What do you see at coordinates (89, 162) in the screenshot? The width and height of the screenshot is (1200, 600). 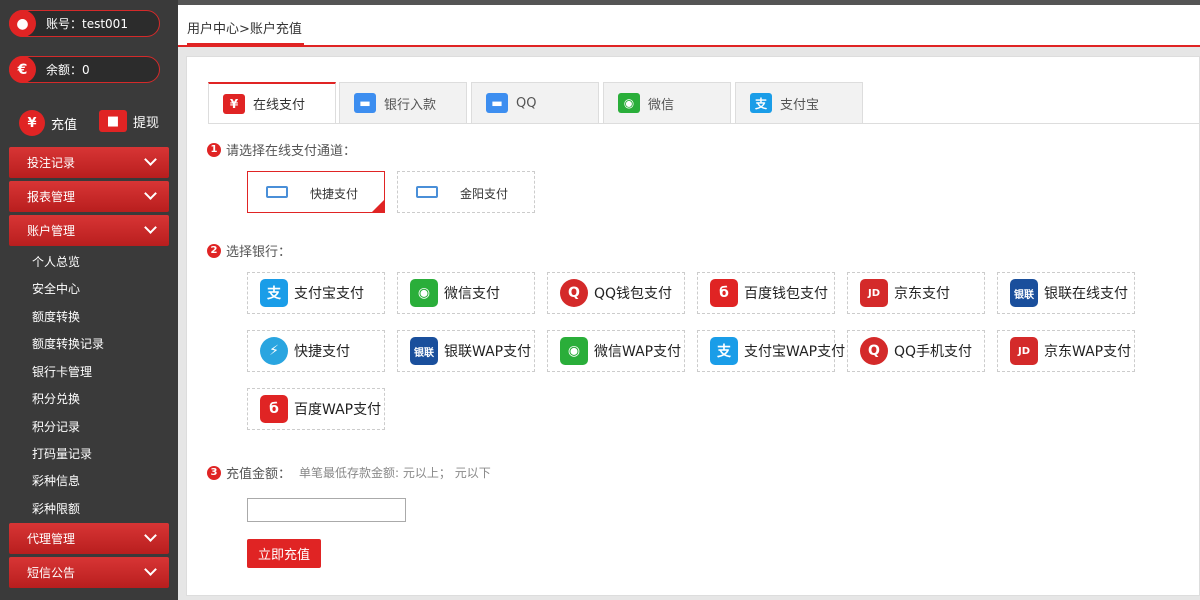 I see `menu-bet-records: 投注记录` at bounding box center [89, 162].